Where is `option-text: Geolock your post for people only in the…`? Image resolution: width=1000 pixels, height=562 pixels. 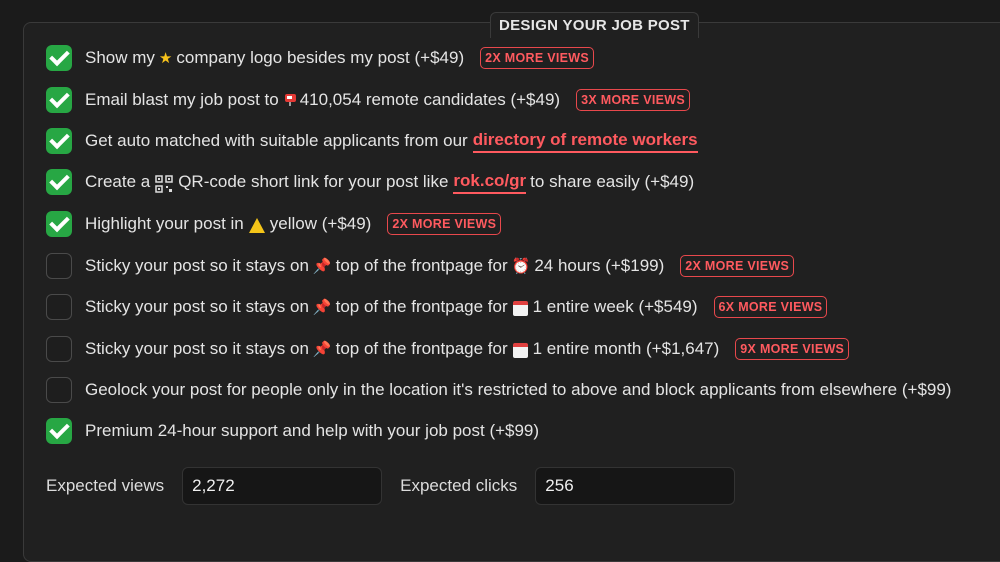 option-text: Geolock your post for people only in the… is located at coordinates (518, 389).